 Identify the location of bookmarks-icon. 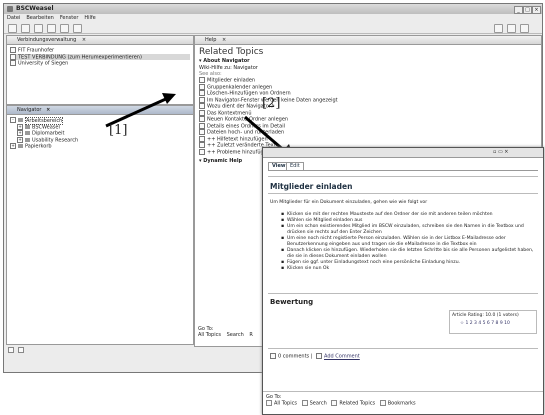
(382, 403).